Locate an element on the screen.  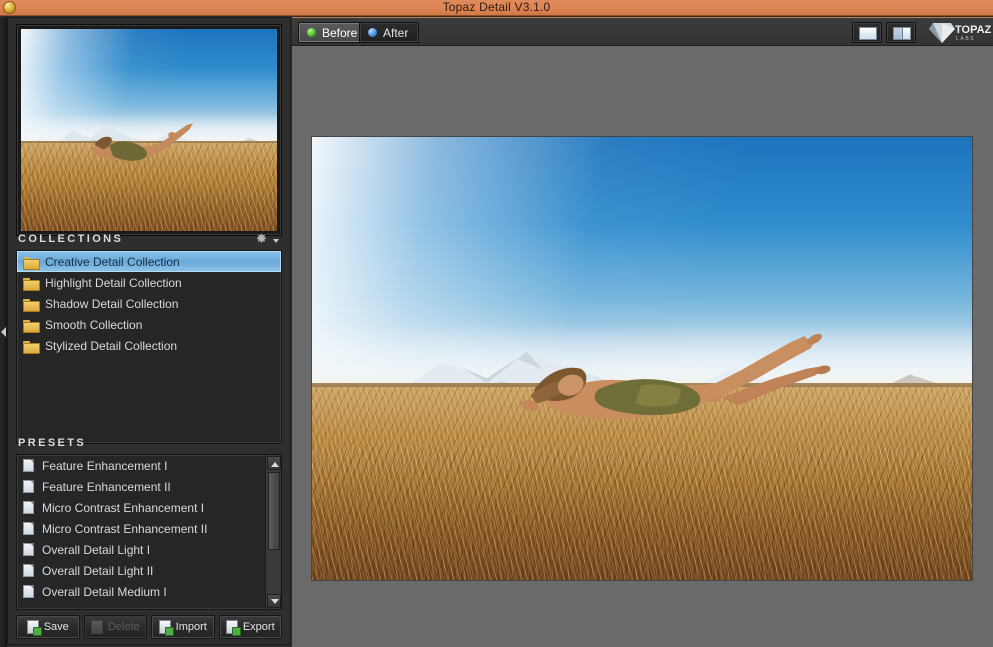
collection-item: Highlight Detail Collection is located at coordinates (149, 282).